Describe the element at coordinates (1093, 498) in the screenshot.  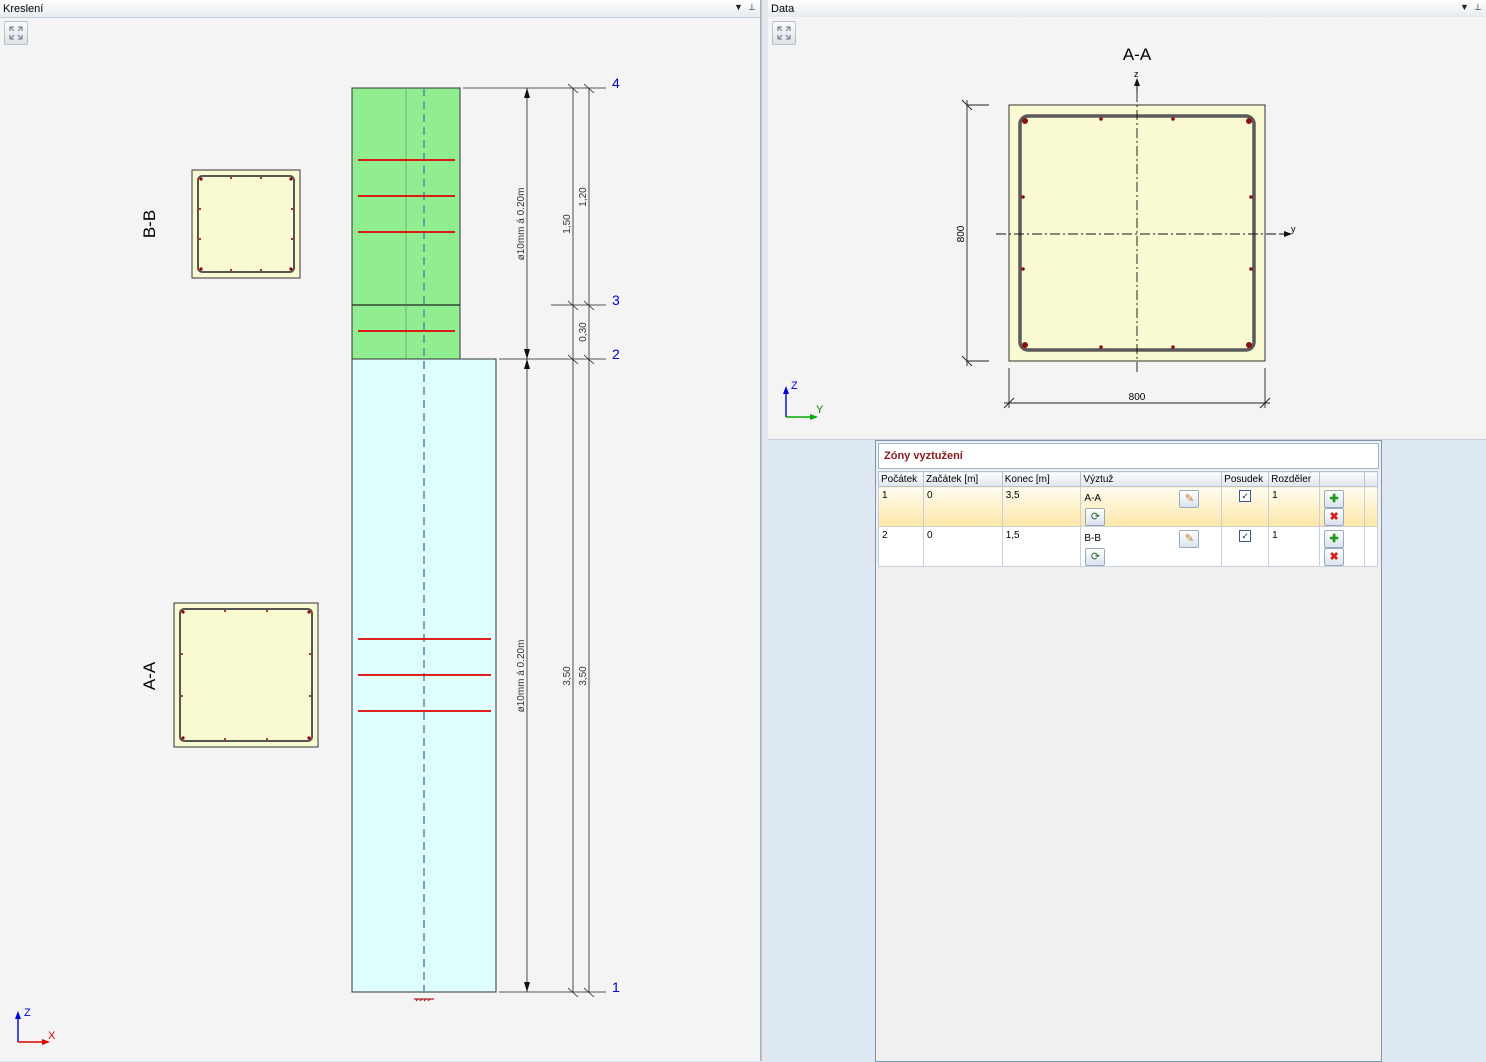
I see `vyztuz-value: A-A` at that location.